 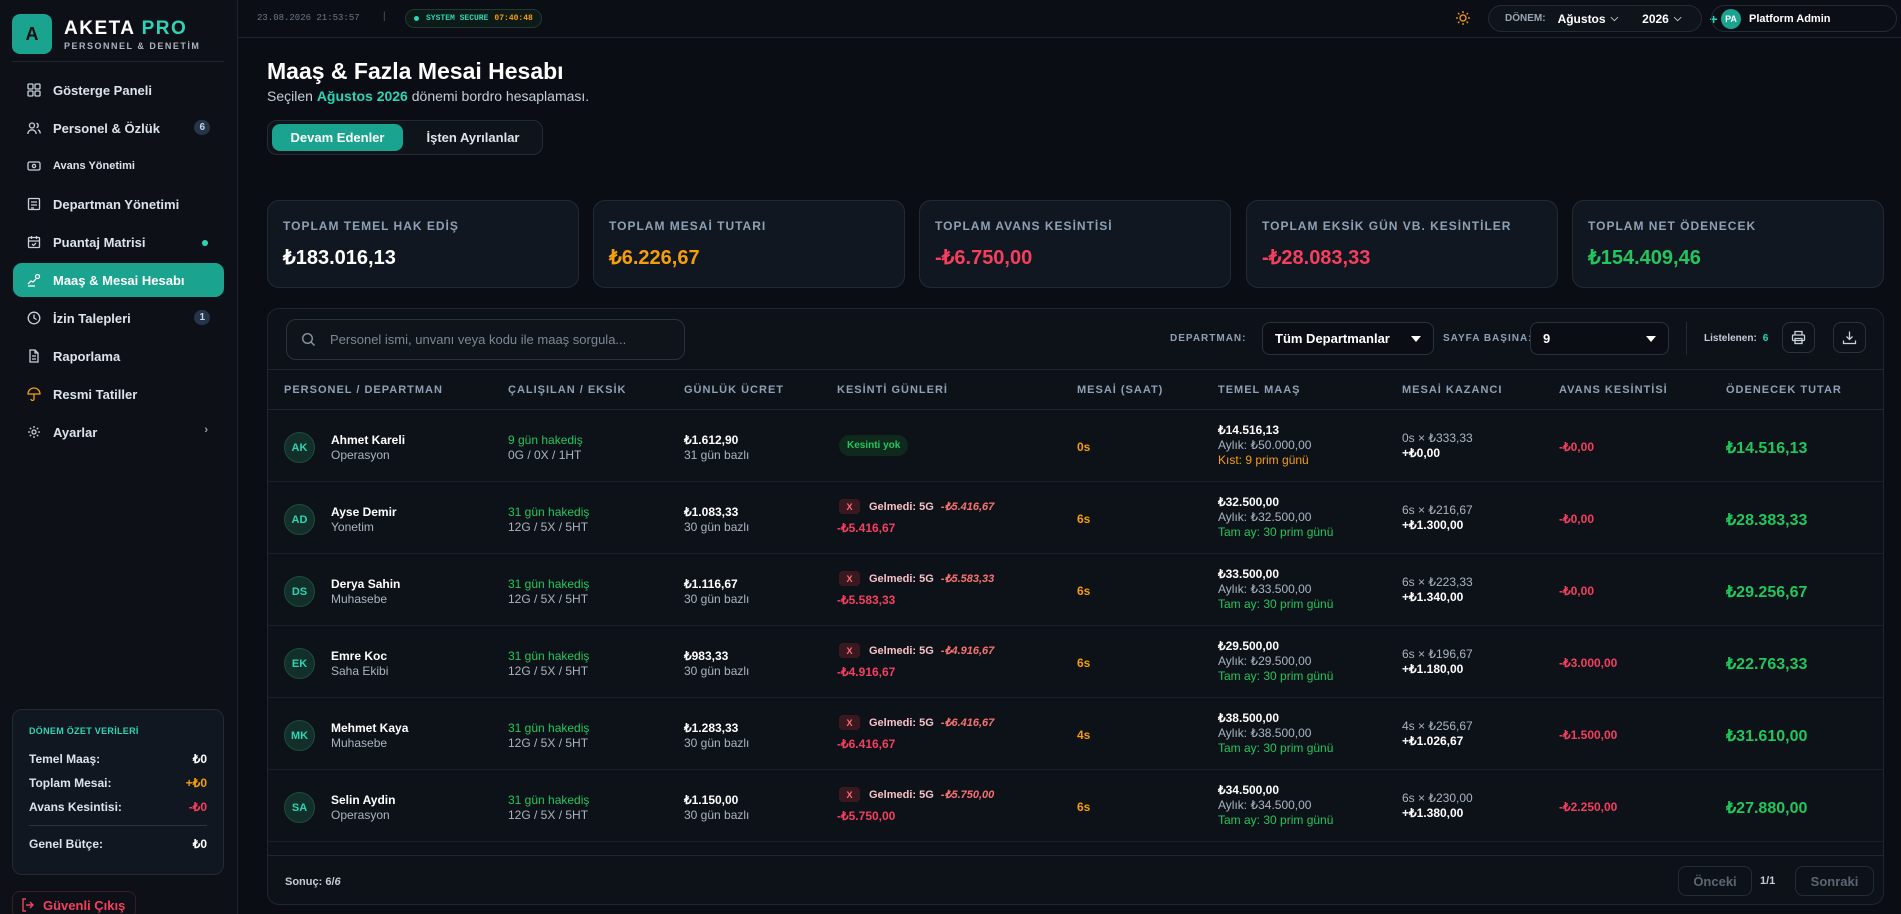 I want to click on column-header-worked: ÇALIŞILAN / EKSİK, so click(x=567, y=390).